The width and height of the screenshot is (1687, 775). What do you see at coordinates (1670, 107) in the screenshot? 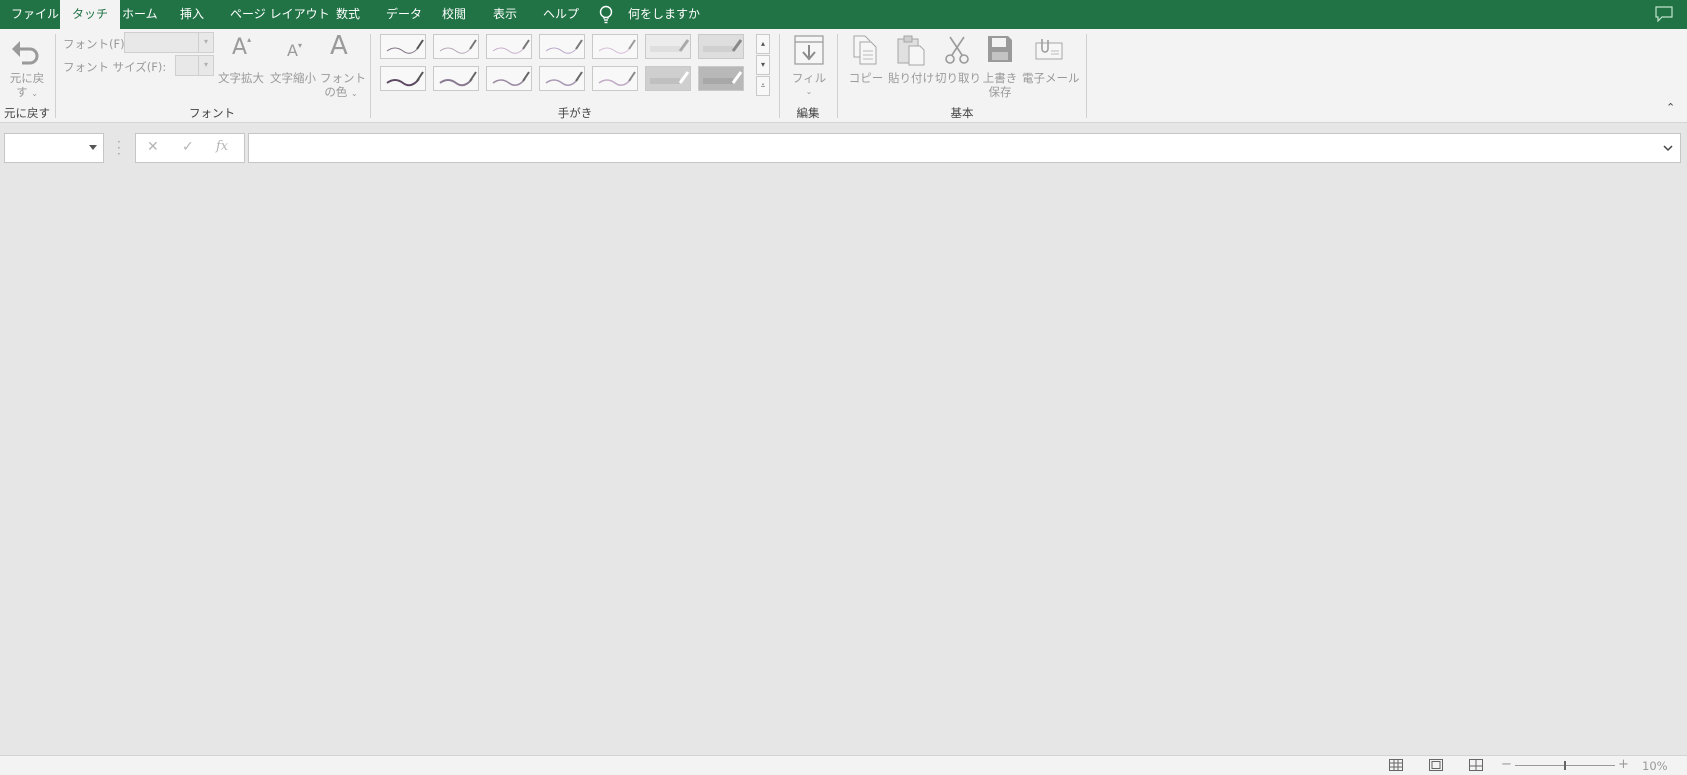
I see `collapse-ribbon-icon: ⌃` at bounding box center [1670, 107].